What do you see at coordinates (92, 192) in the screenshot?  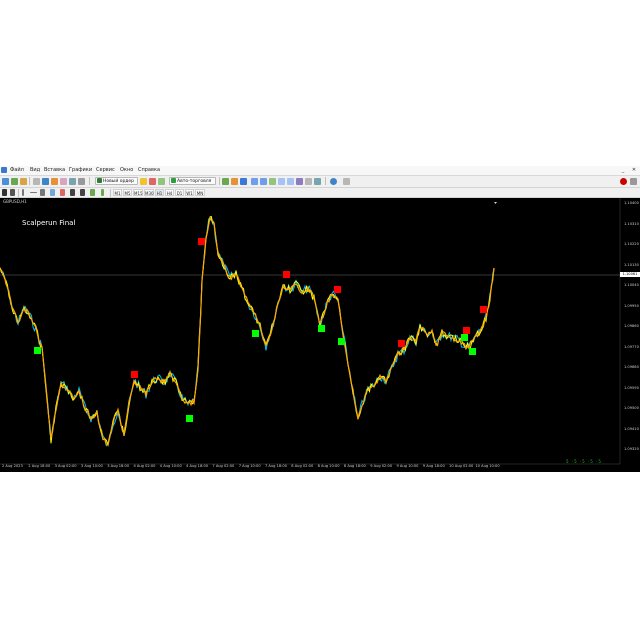 I see `arrows-icon` at bounding box center [92, 192].